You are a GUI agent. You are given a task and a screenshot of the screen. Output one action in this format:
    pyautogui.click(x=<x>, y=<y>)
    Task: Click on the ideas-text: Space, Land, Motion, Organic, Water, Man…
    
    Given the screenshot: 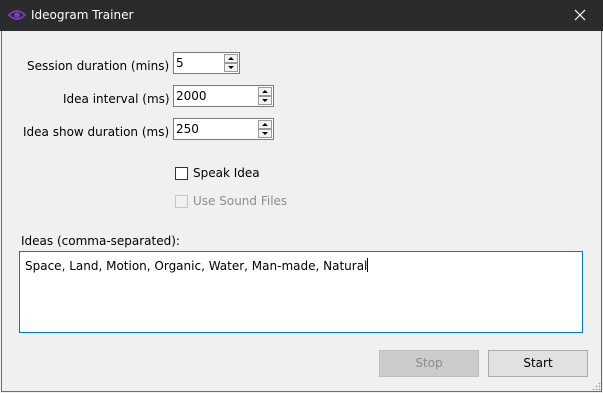 What is the action you would take?
    pyautogui.click(x=196, y=266)
    